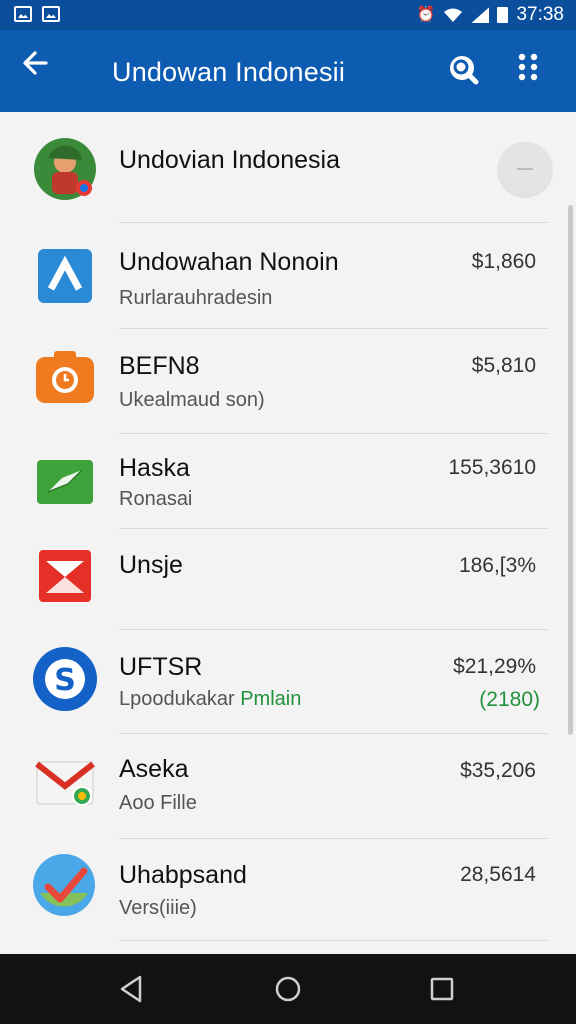 Image resolution: width=576 pixels, height=1024 pixels. I want to click on app-bar: Undowan Indonesii, so click(288, 71).